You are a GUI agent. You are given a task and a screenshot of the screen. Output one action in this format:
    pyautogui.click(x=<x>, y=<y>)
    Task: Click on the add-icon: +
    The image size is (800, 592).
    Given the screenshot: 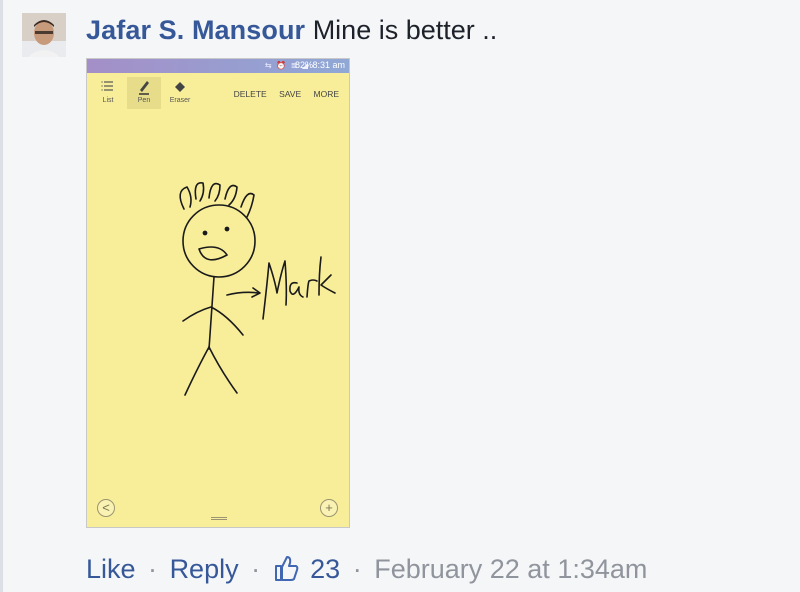 What is the action you would take?
    pyautogui.click(x=329, y=508)
    